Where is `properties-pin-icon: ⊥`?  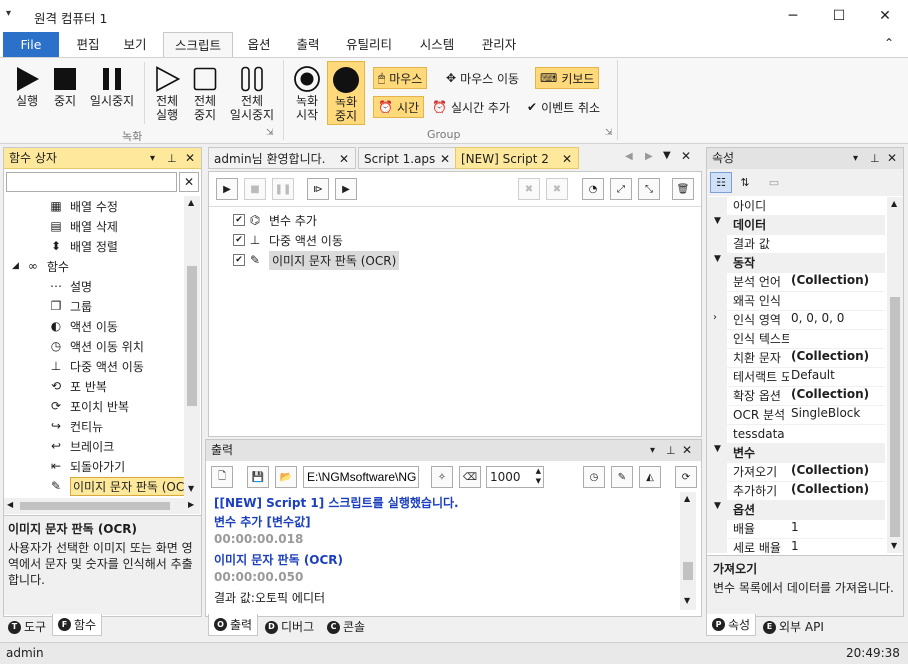 properties-pin-icon: ⊥ is located at coordinates (875, 158).